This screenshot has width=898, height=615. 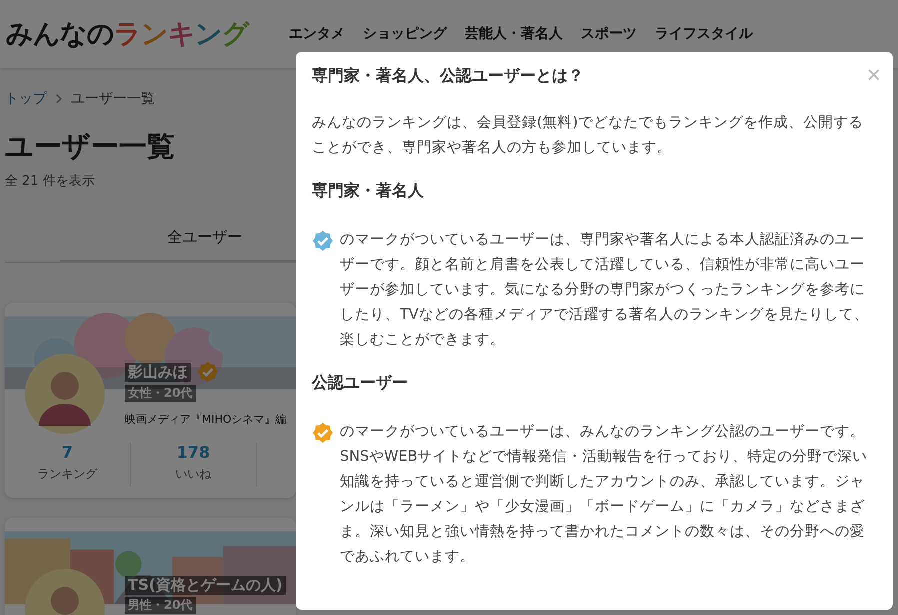 I want to click on user-card: 影山みほ 女性・20代 映画メディア『MIHOシネマ』編 7 ランキング 178 いいね, so click(x=150, y=400).